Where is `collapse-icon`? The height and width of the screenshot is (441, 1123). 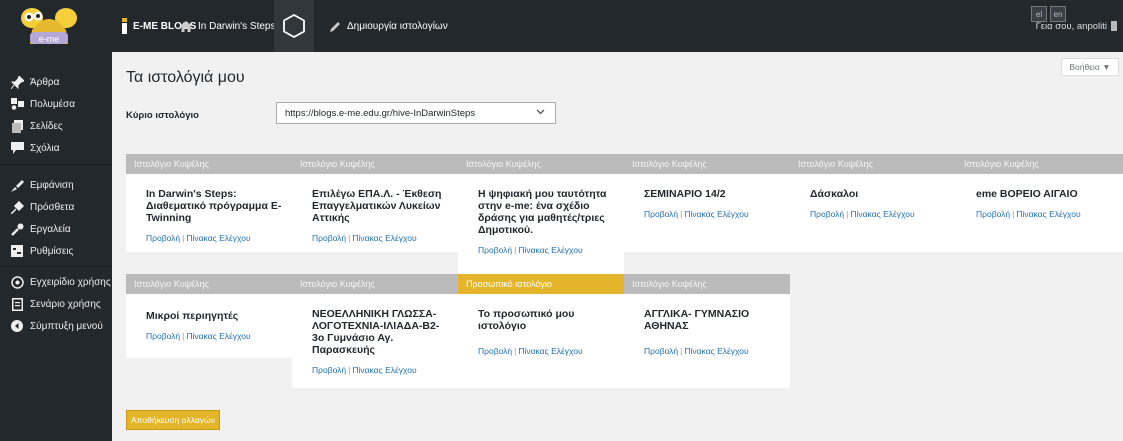 collapse-icon is located at coordinates (17, 326).